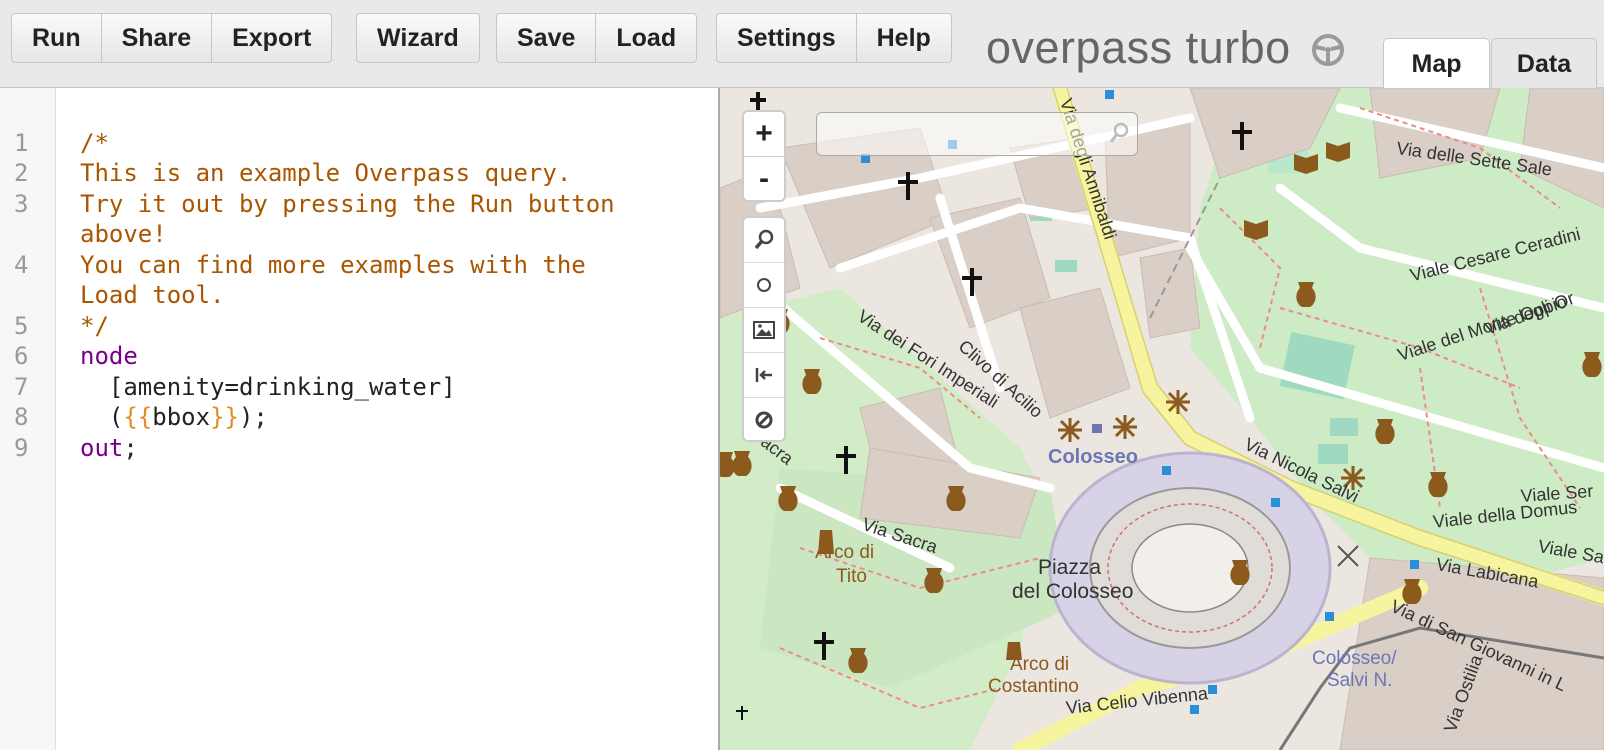 The width and height of the screenshot is (1604, 750). I want to click on line-number: 4, so click(21, 265).